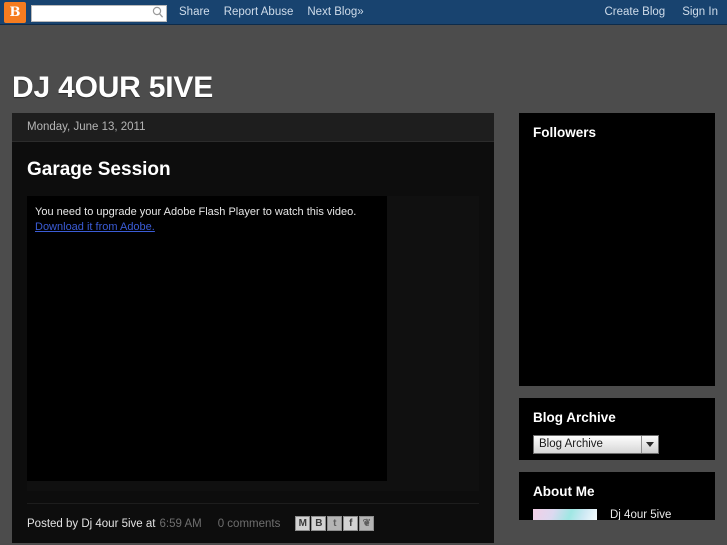  I want to click on share-icons-group: M B t f ❦, so click(335, 523).